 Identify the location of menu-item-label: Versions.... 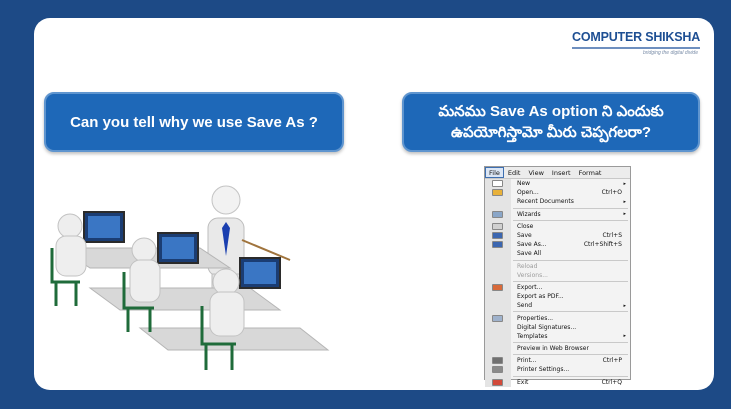
(532, 275).